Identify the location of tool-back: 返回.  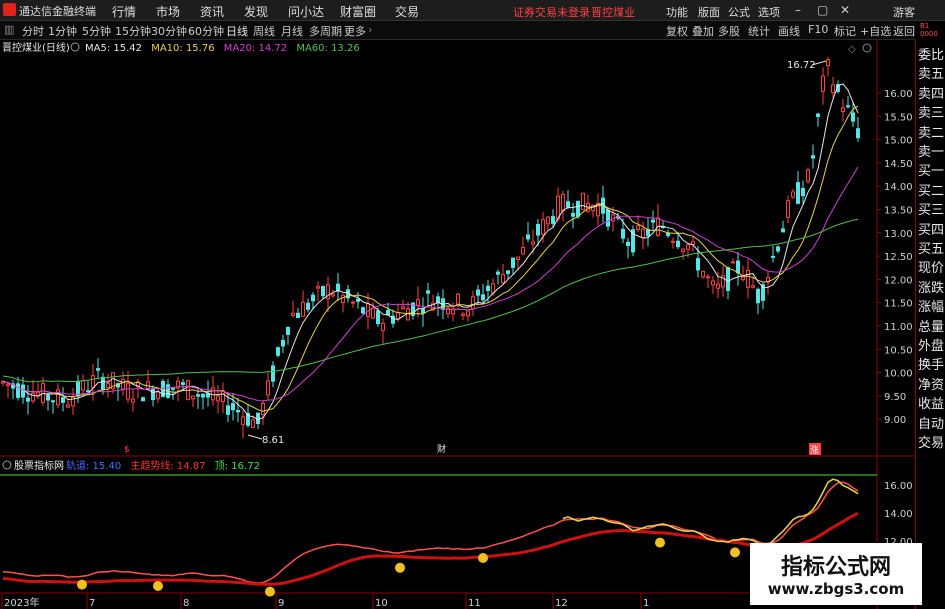
(904, 31).